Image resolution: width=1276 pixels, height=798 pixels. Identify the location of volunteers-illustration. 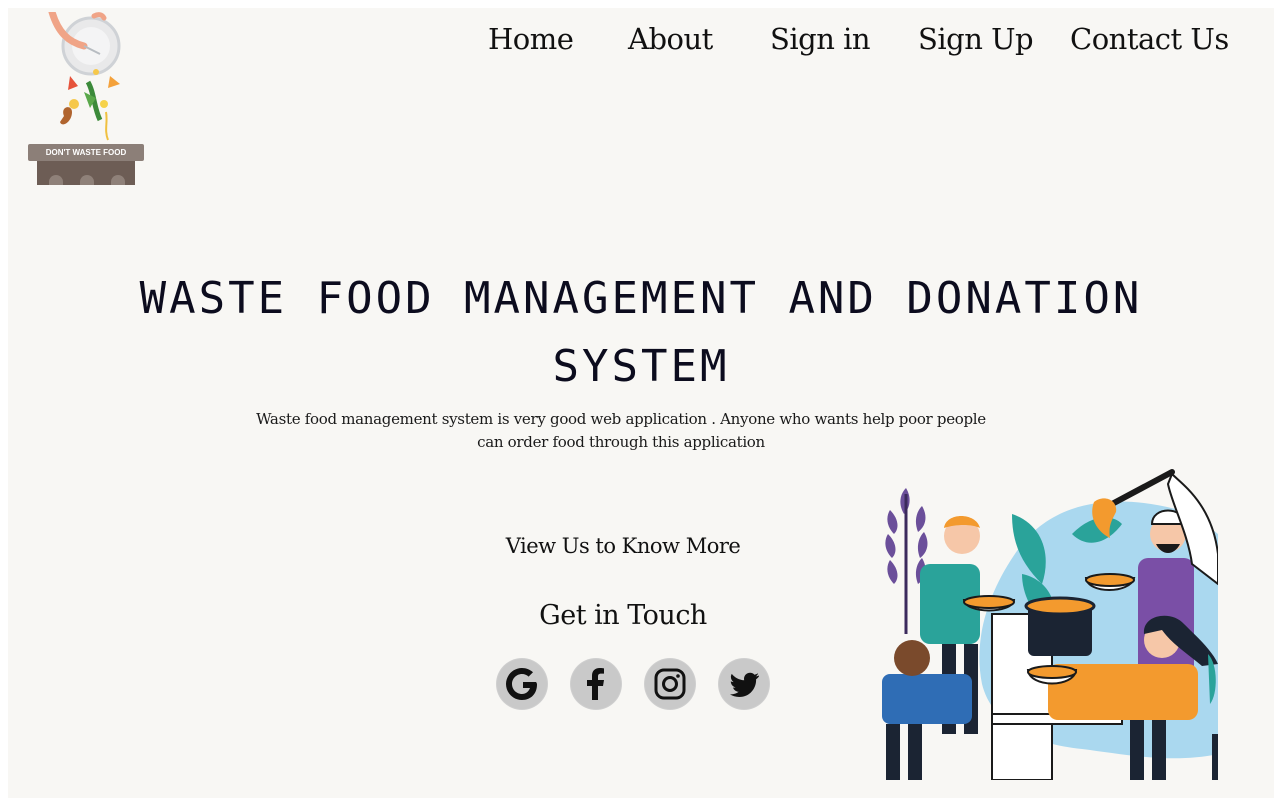
(1050, 624).